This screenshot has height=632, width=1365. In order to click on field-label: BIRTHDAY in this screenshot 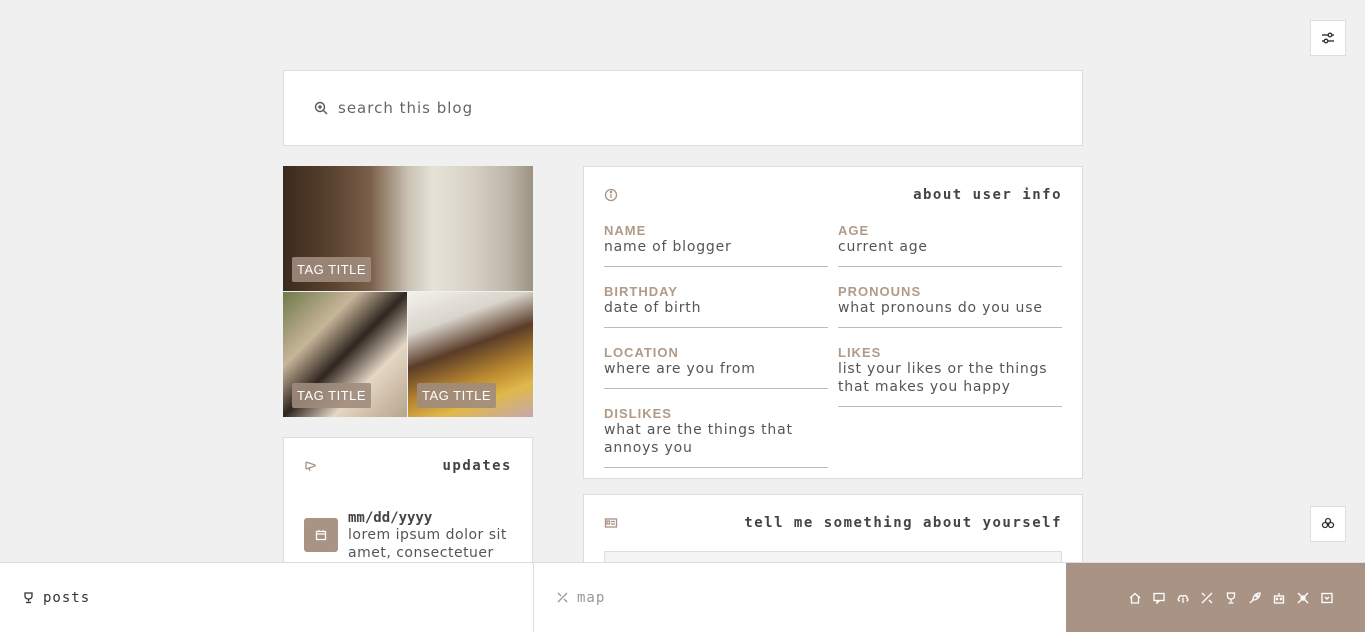, I will do `click(641, 291)`.